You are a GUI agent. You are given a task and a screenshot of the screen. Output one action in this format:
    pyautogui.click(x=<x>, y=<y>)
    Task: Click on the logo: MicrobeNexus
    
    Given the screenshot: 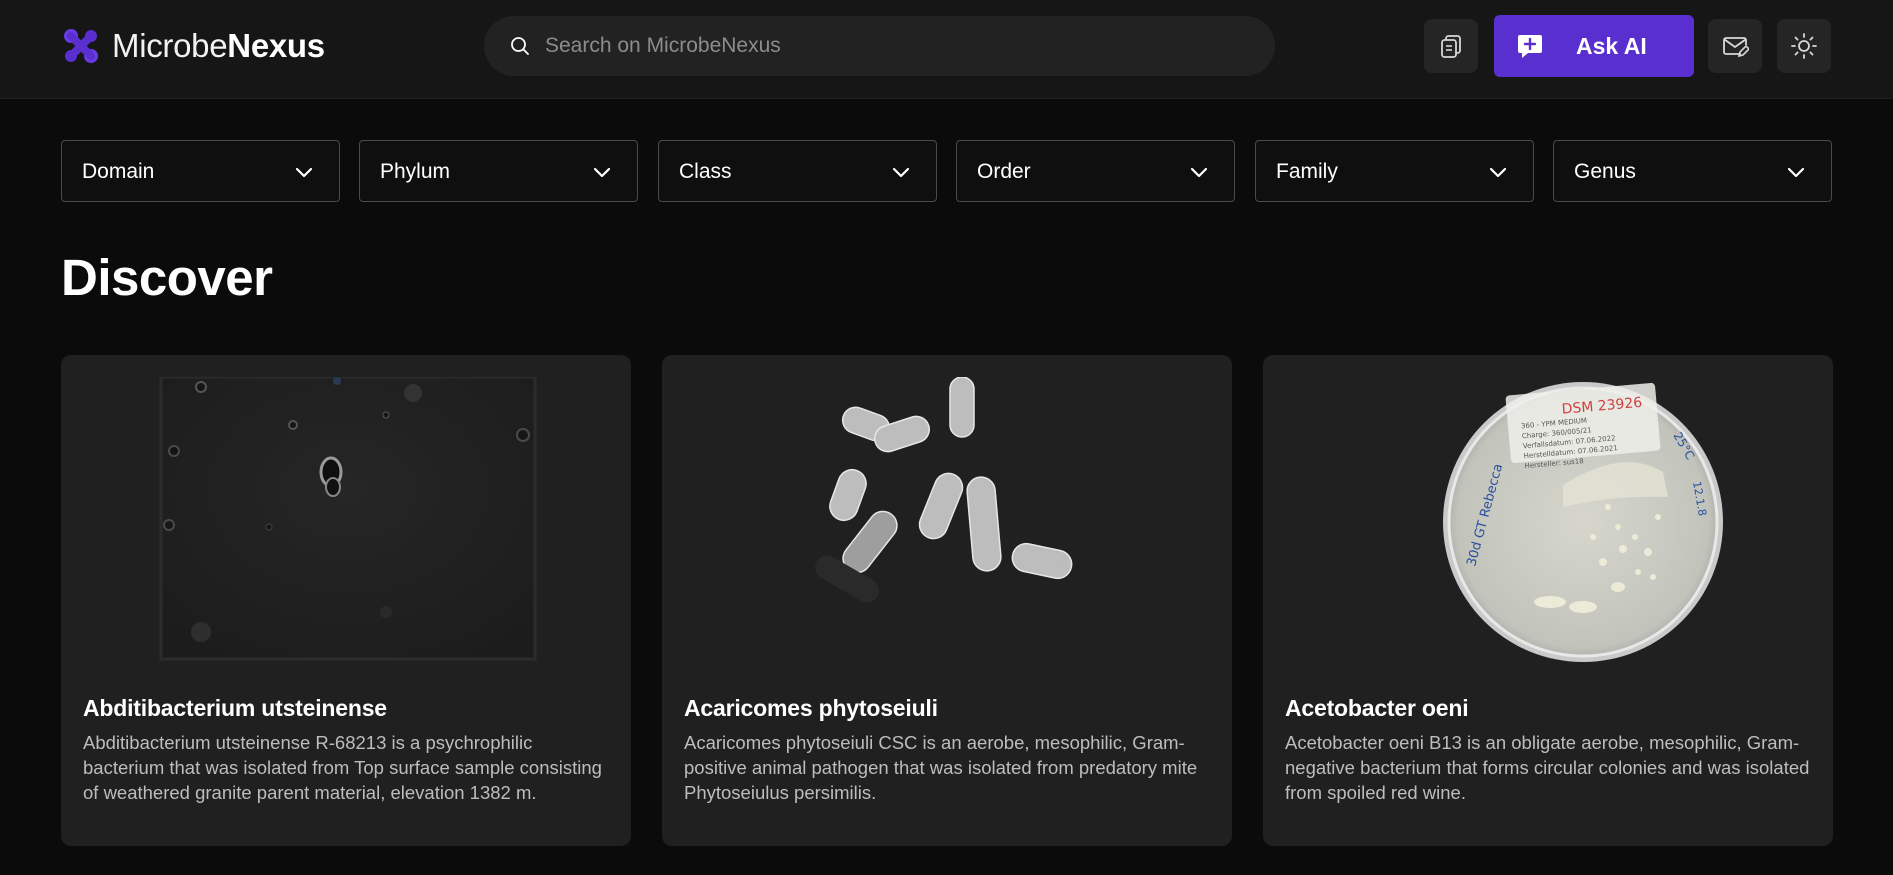 What is the action you would take?
    pyautogui.click(x=193, y=46)
    